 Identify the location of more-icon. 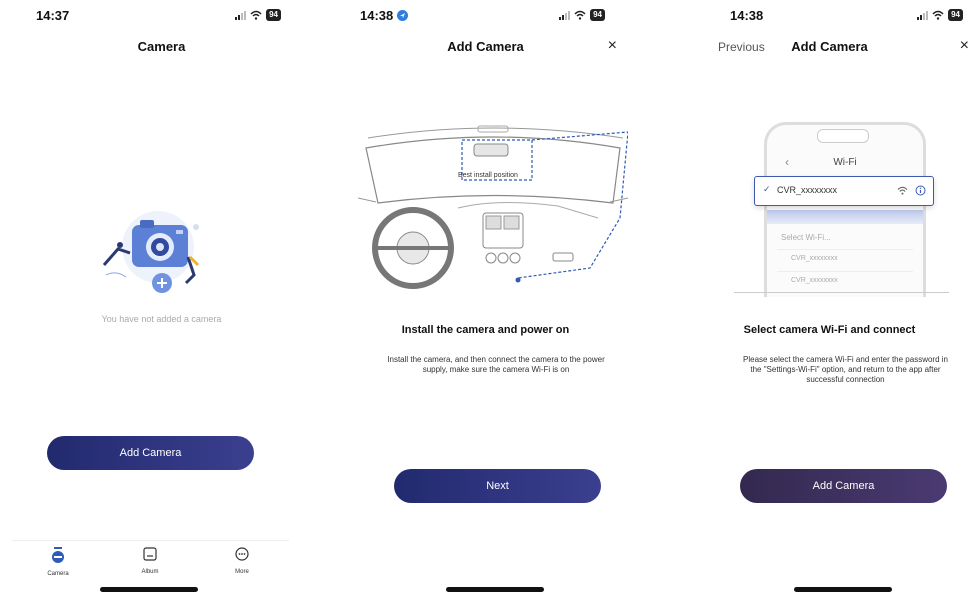
(242, 554).